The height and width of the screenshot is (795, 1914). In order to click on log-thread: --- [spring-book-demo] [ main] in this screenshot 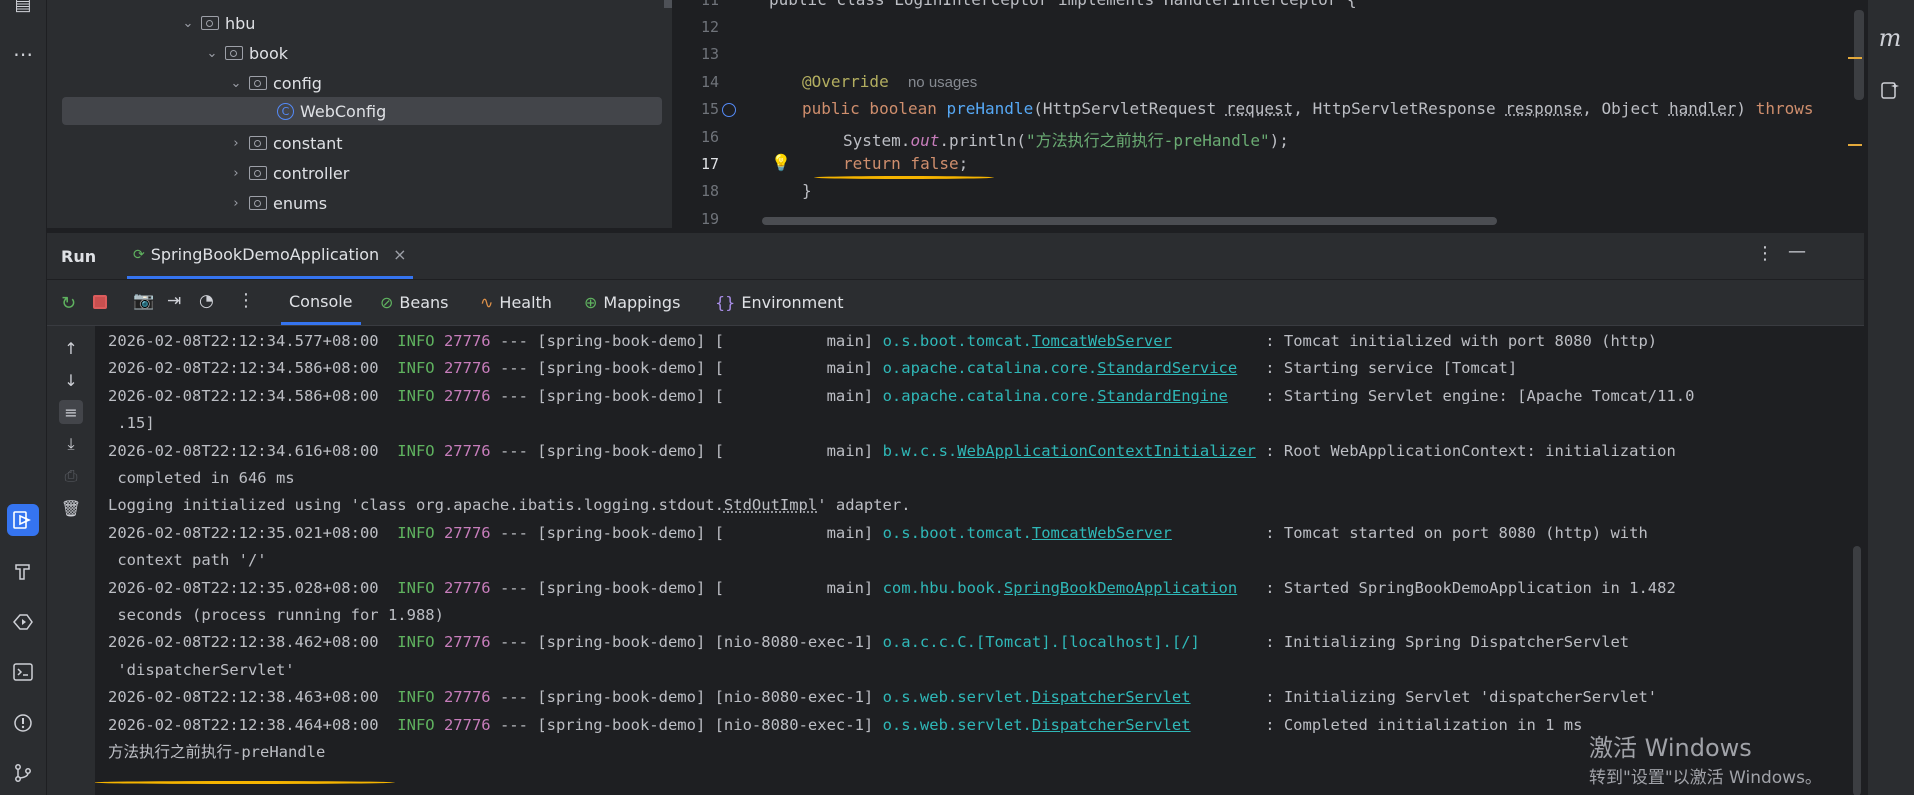, I will do `click(686, 368)`.